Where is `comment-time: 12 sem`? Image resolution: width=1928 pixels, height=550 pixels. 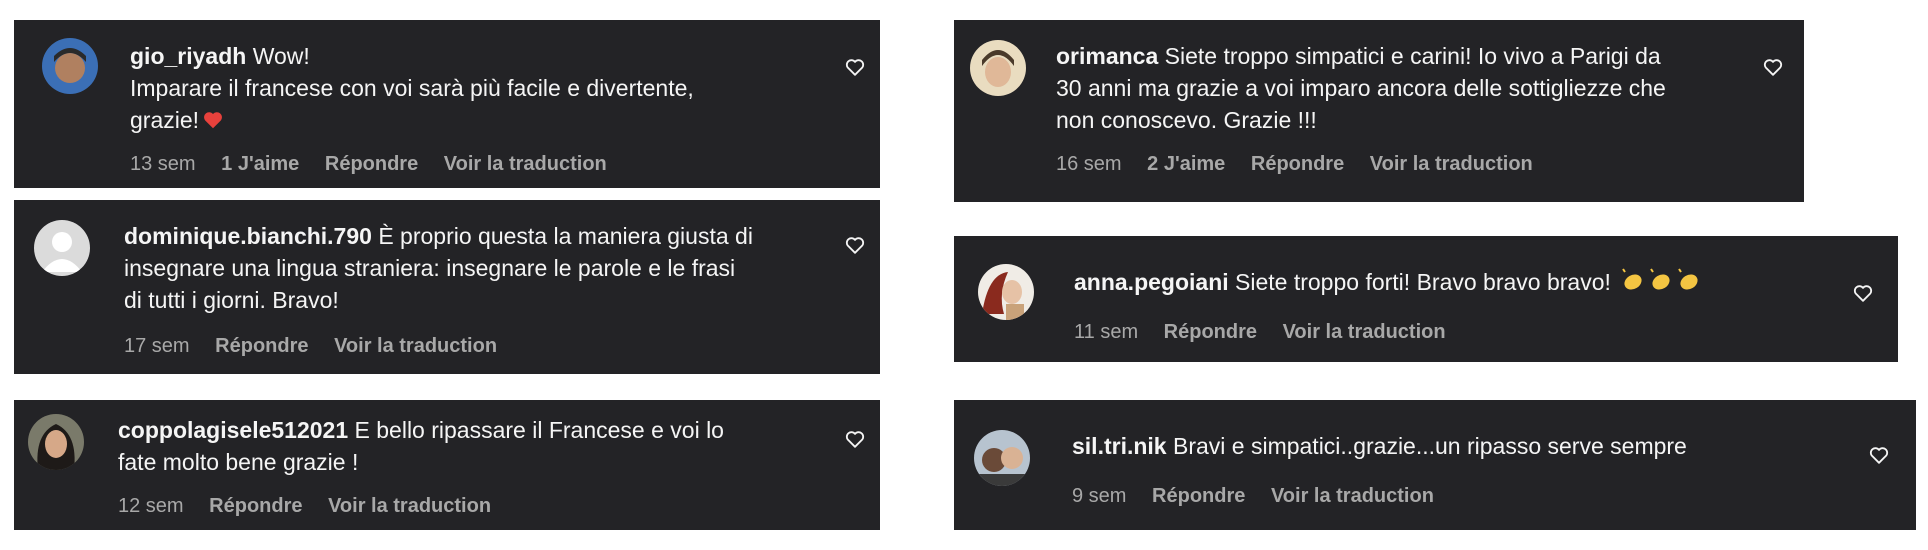
comment-time: 12 sem is located at coordinates (151, 506).